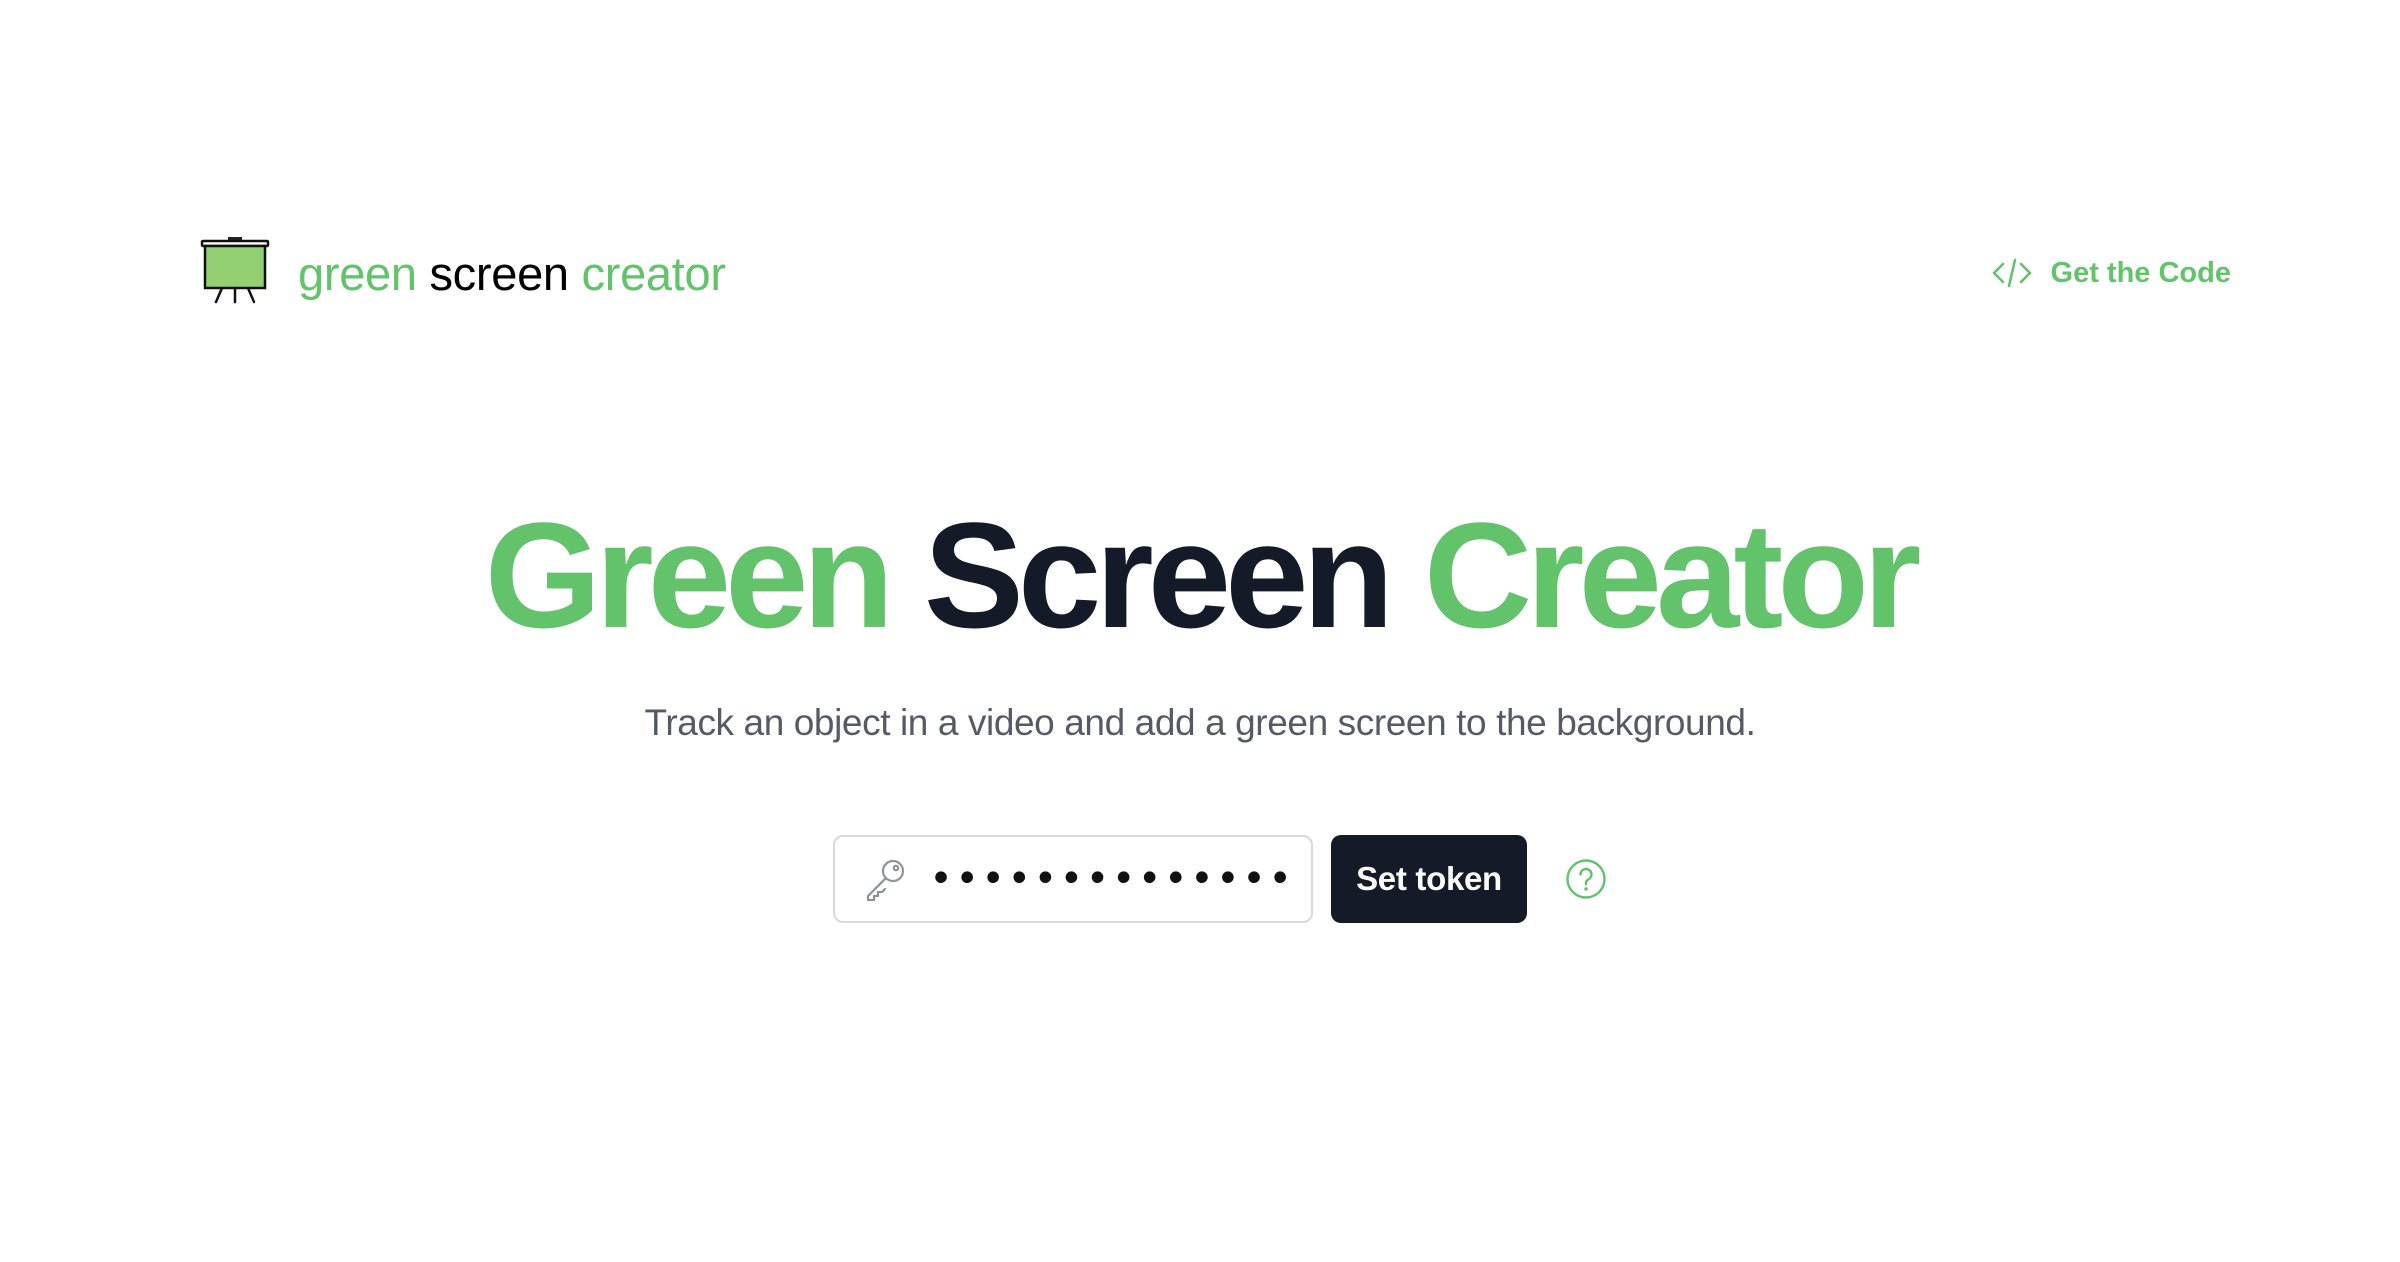  I want to click on get-the-code-label: Get the Code, so click(2140, 272).